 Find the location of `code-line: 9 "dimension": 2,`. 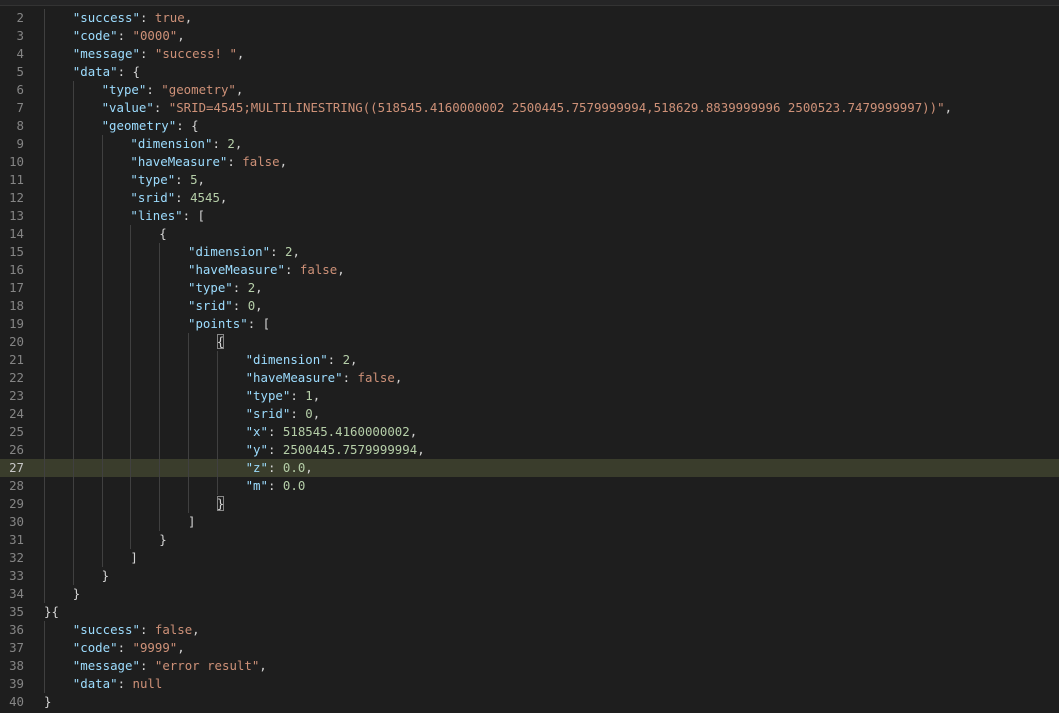

code-line: 9 "dimension": 2, is located at coordinates (529, 144).